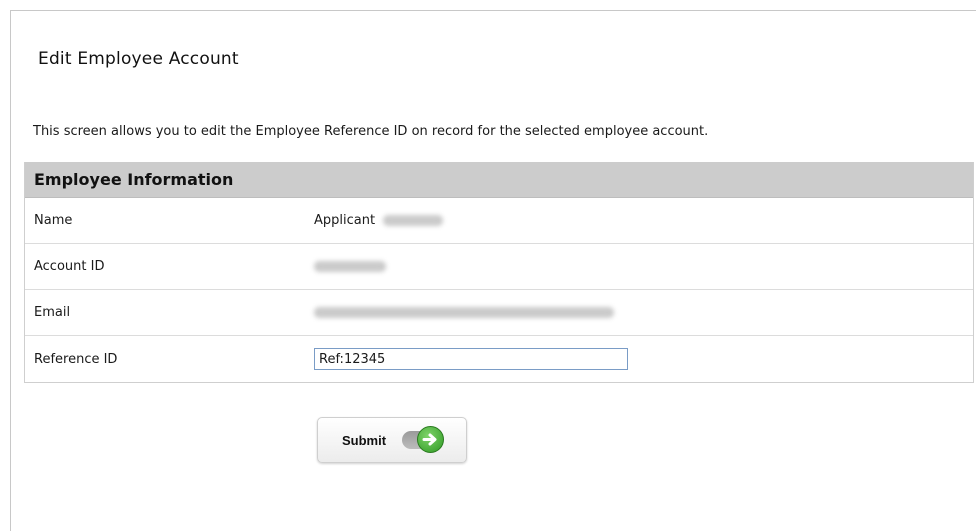  What do you see at coordinates (413, 220) in the screenshot?
I see `redacted-name` at bounding box center [413, 220].